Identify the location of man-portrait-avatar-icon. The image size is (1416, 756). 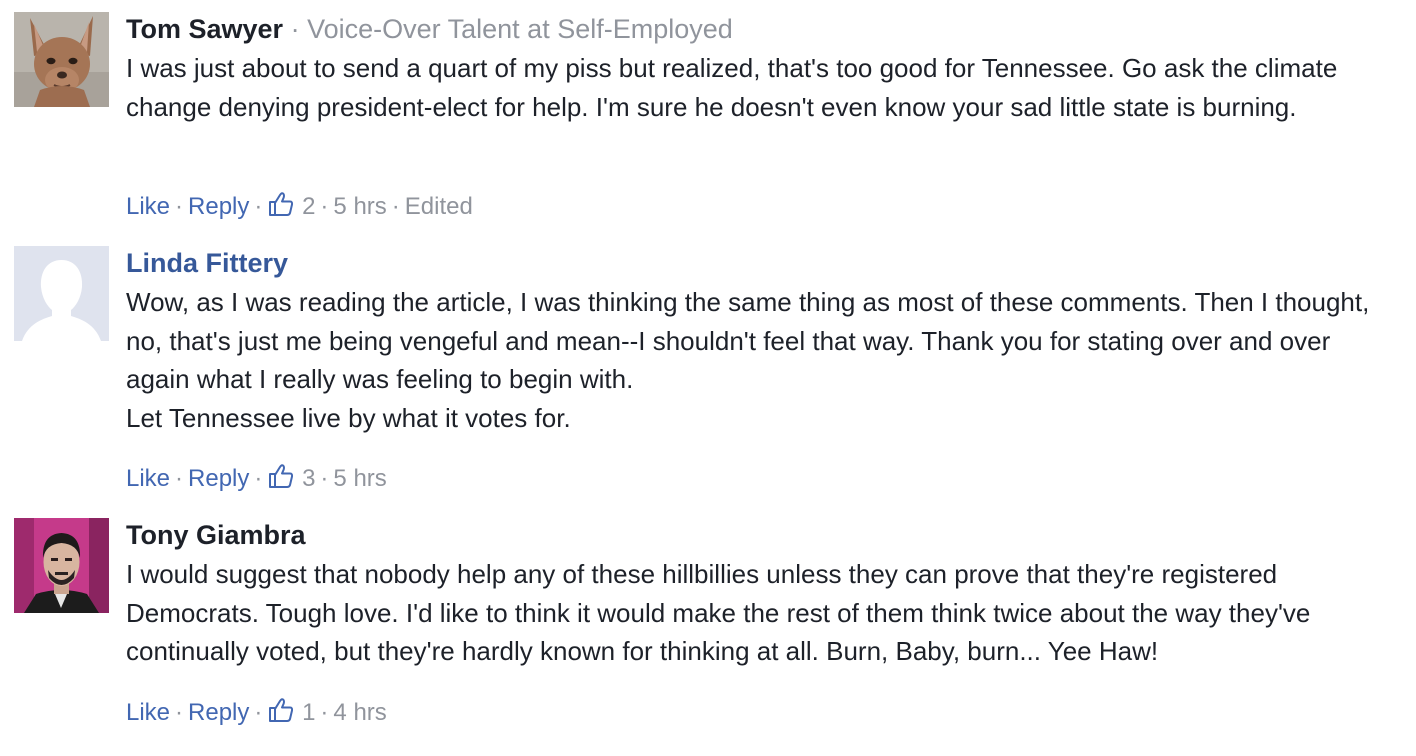
(61, 565).